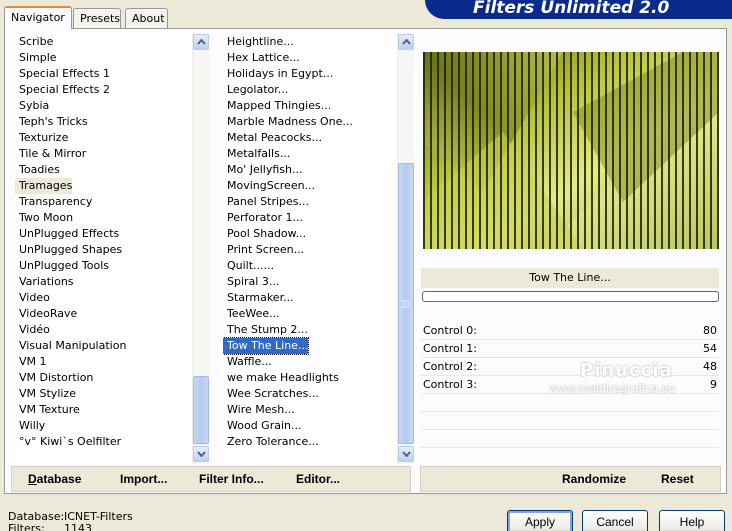  What do you see at coordinates (31, 362) in the screenshot?
I see `list-item: VM 1` at bounding box center [31, 362].